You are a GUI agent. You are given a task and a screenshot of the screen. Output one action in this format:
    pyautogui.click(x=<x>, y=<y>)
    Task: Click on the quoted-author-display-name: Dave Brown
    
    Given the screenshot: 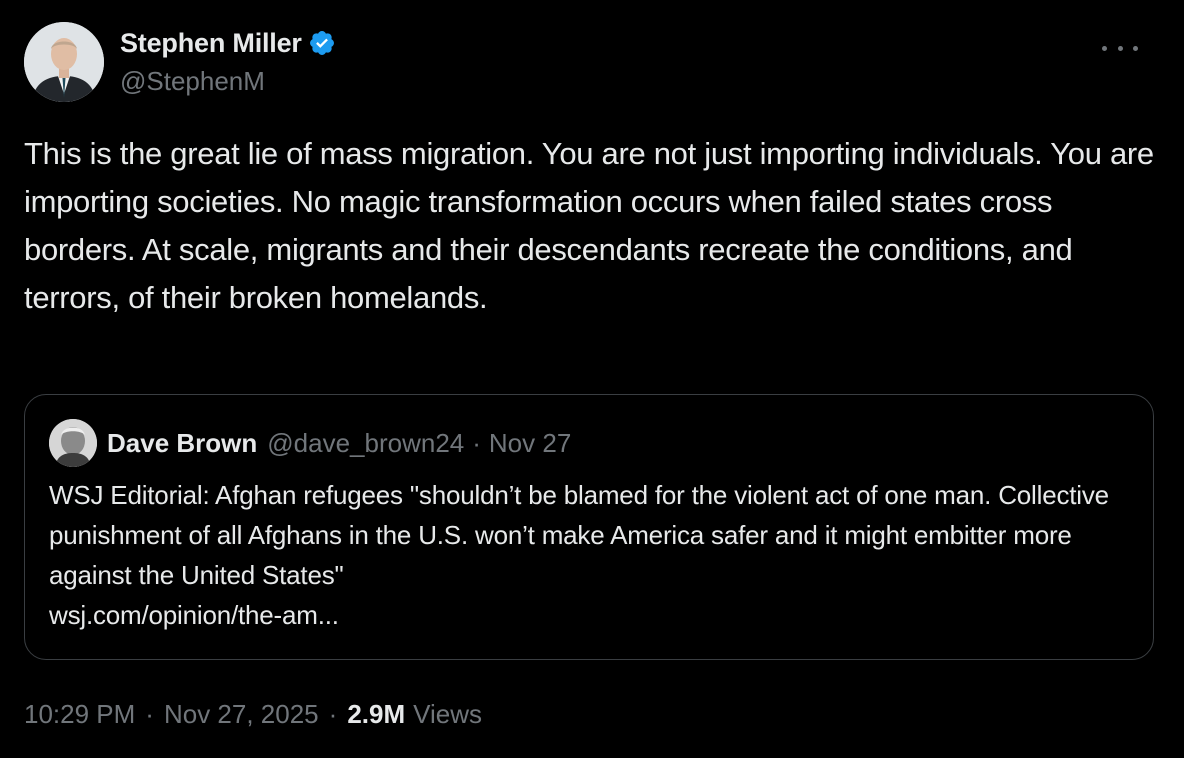 What is the action you would take?
    pyautogui.click(x=182, y=443)
    